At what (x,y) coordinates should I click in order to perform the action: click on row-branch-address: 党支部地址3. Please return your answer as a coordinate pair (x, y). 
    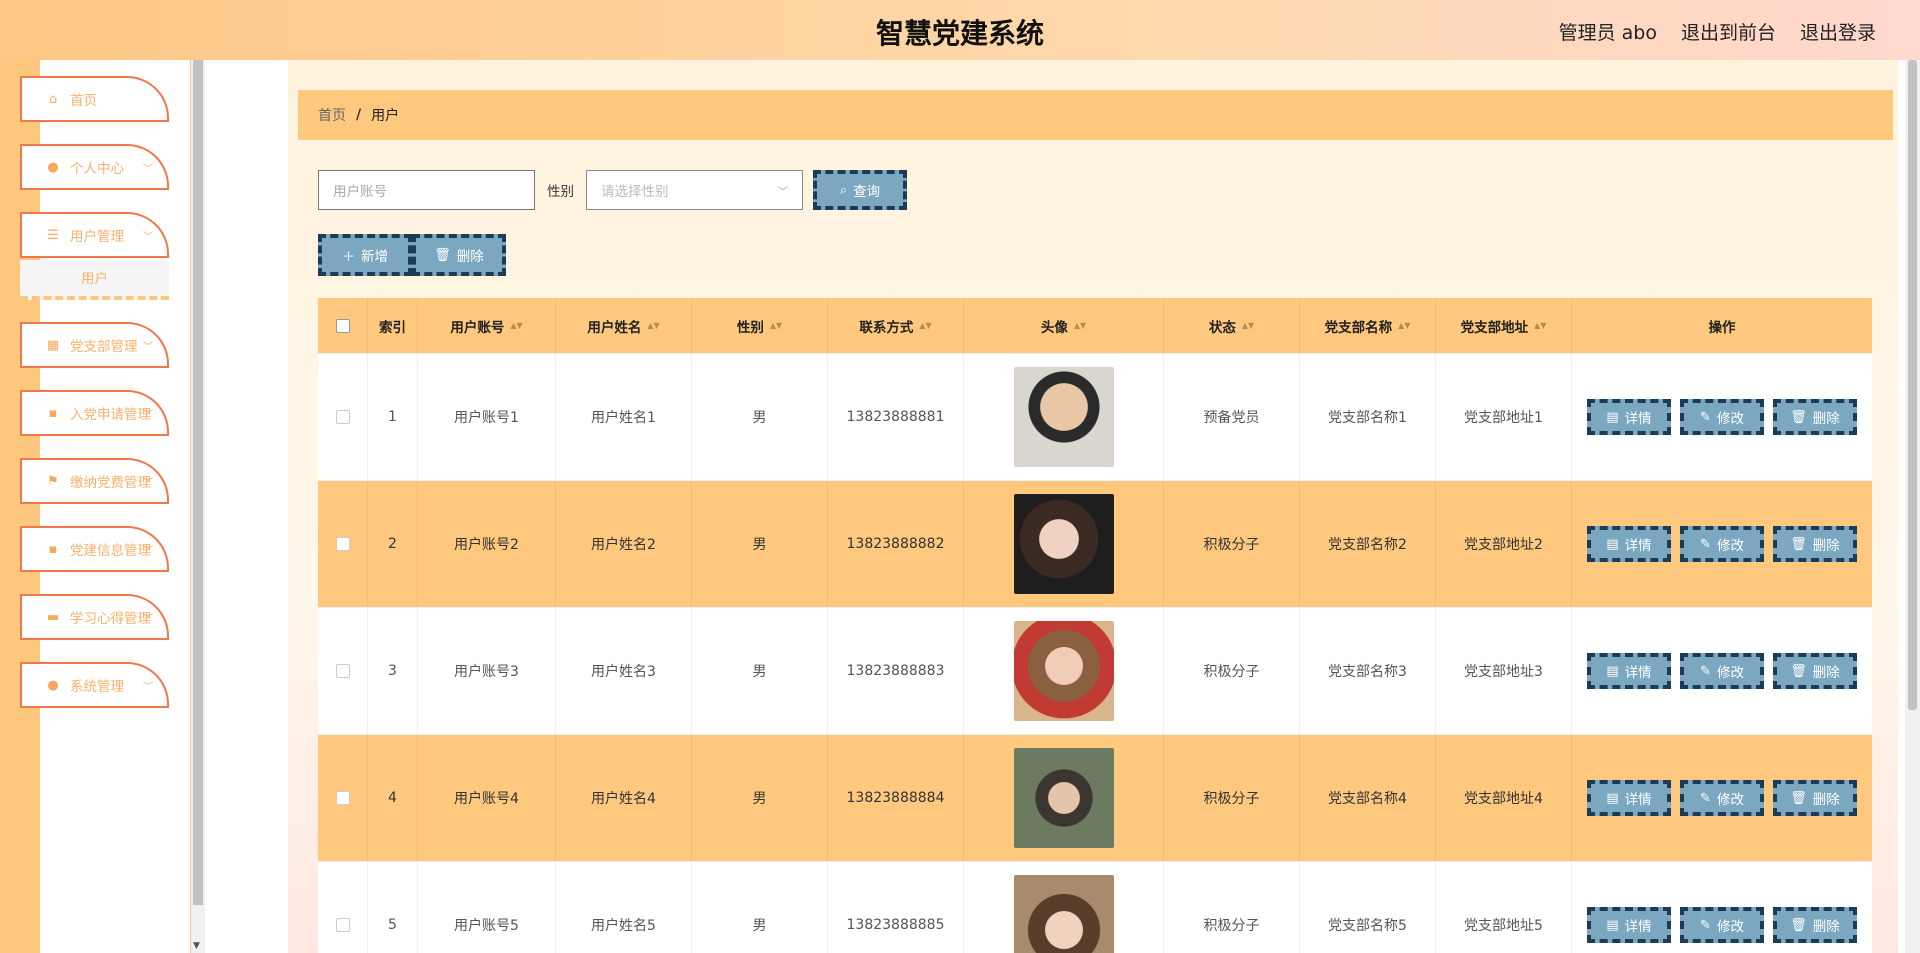
    Looking at the image, I should click on (1504, 671).